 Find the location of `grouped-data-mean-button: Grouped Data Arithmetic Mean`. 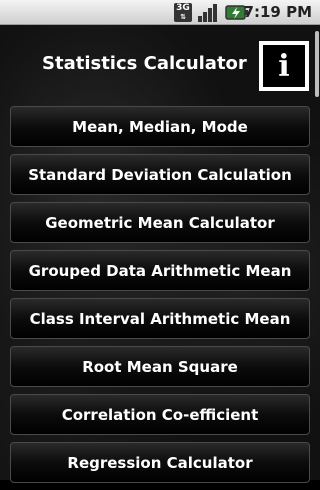

grouped-data-mean-button: Grouped Data Arithmetic Mean is located at coordinates (160, 270).